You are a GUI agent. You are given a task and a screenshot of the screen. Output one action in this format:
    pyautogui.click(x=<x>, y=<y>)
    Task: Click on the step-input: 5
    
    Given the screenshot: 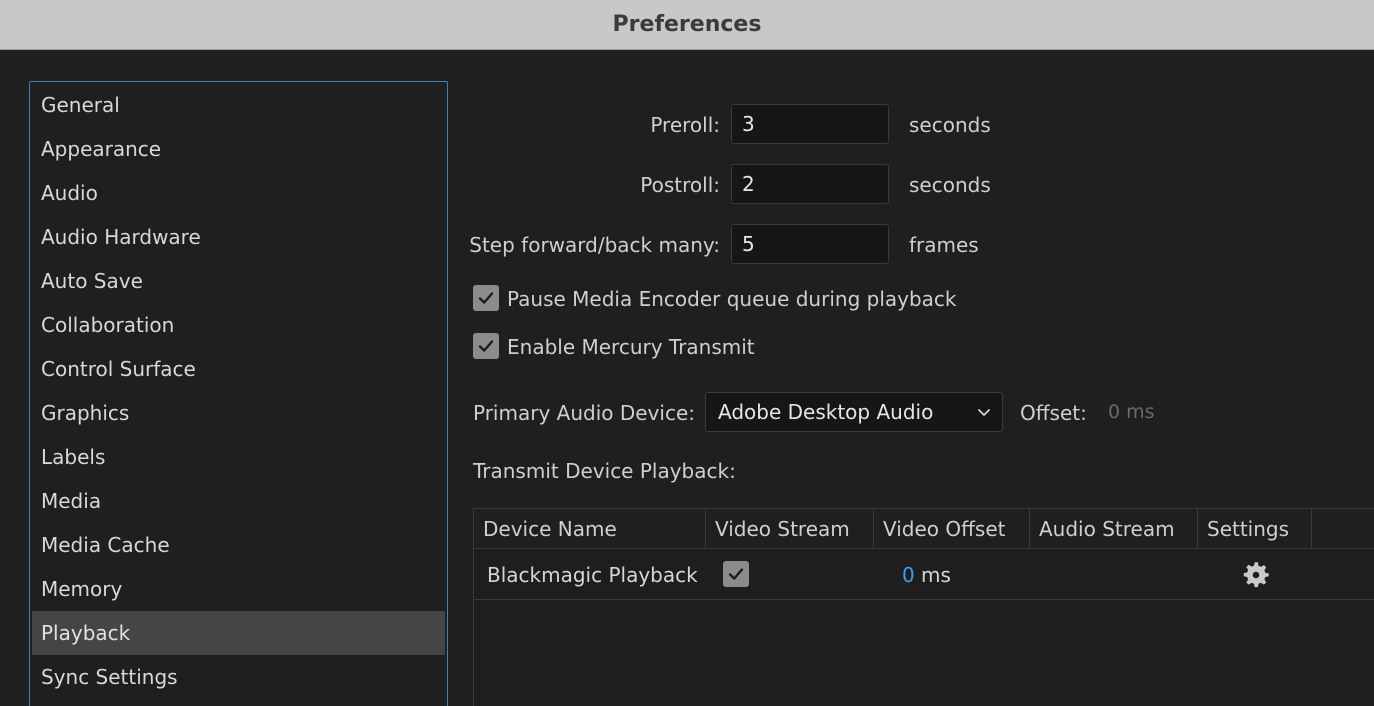 What is the action you would take?
    pyautogui.click(x=810, y=244)
    